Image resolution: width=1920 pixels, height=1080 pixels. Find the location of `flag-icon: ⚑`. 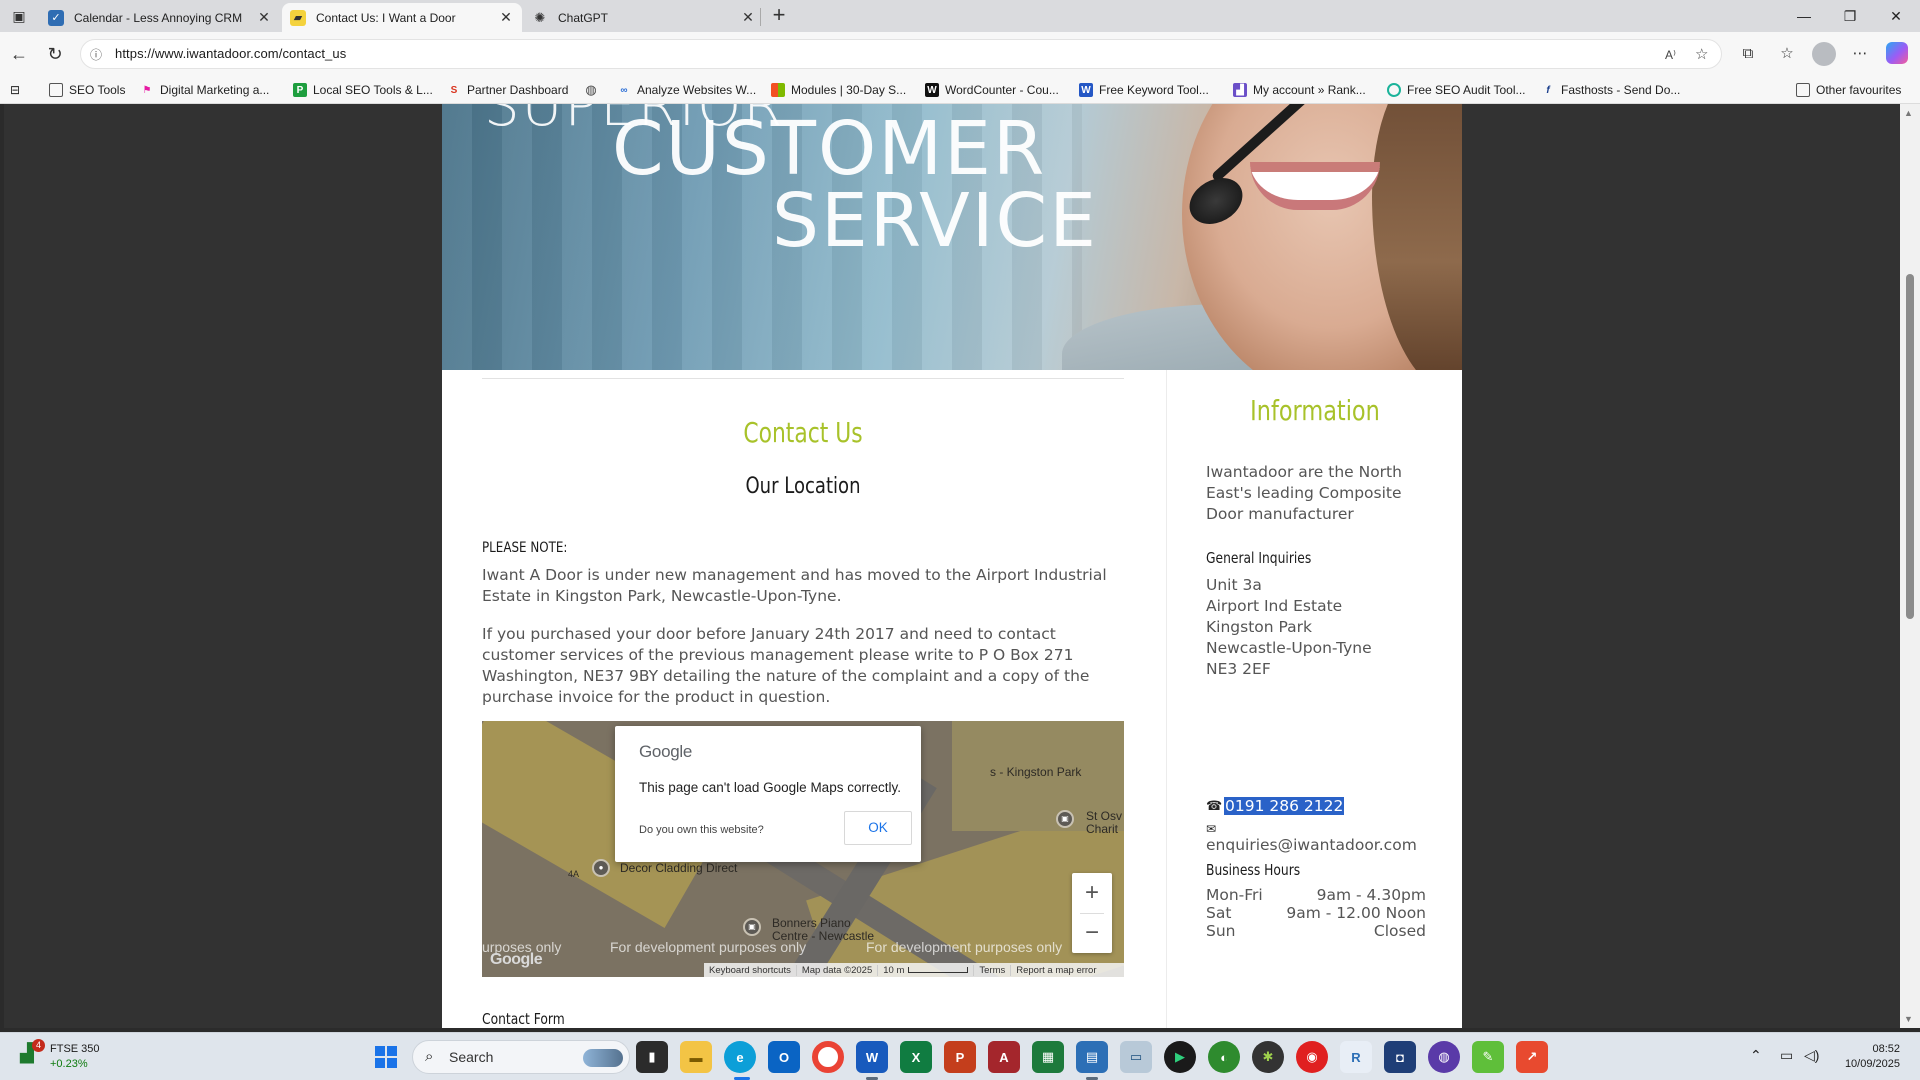

flag-icon: ⚑ is located at coordinates (147, 90).